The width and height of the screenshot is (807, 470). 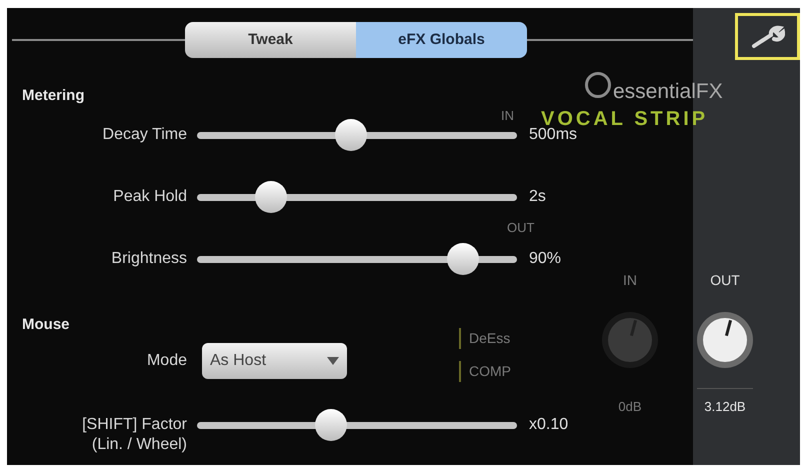 What do you see at coordinates (520, 228) in the screenshot?
I see `meter-label: OUT` at bounding box center [520, 228].